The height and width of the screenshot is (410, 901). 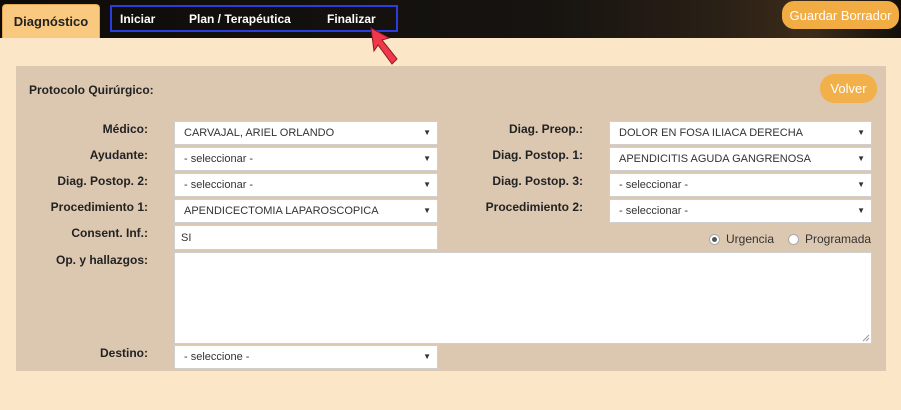 I want to click on diag-postop3-select: - seleccionar - ▼, so click(x=740, y=185).